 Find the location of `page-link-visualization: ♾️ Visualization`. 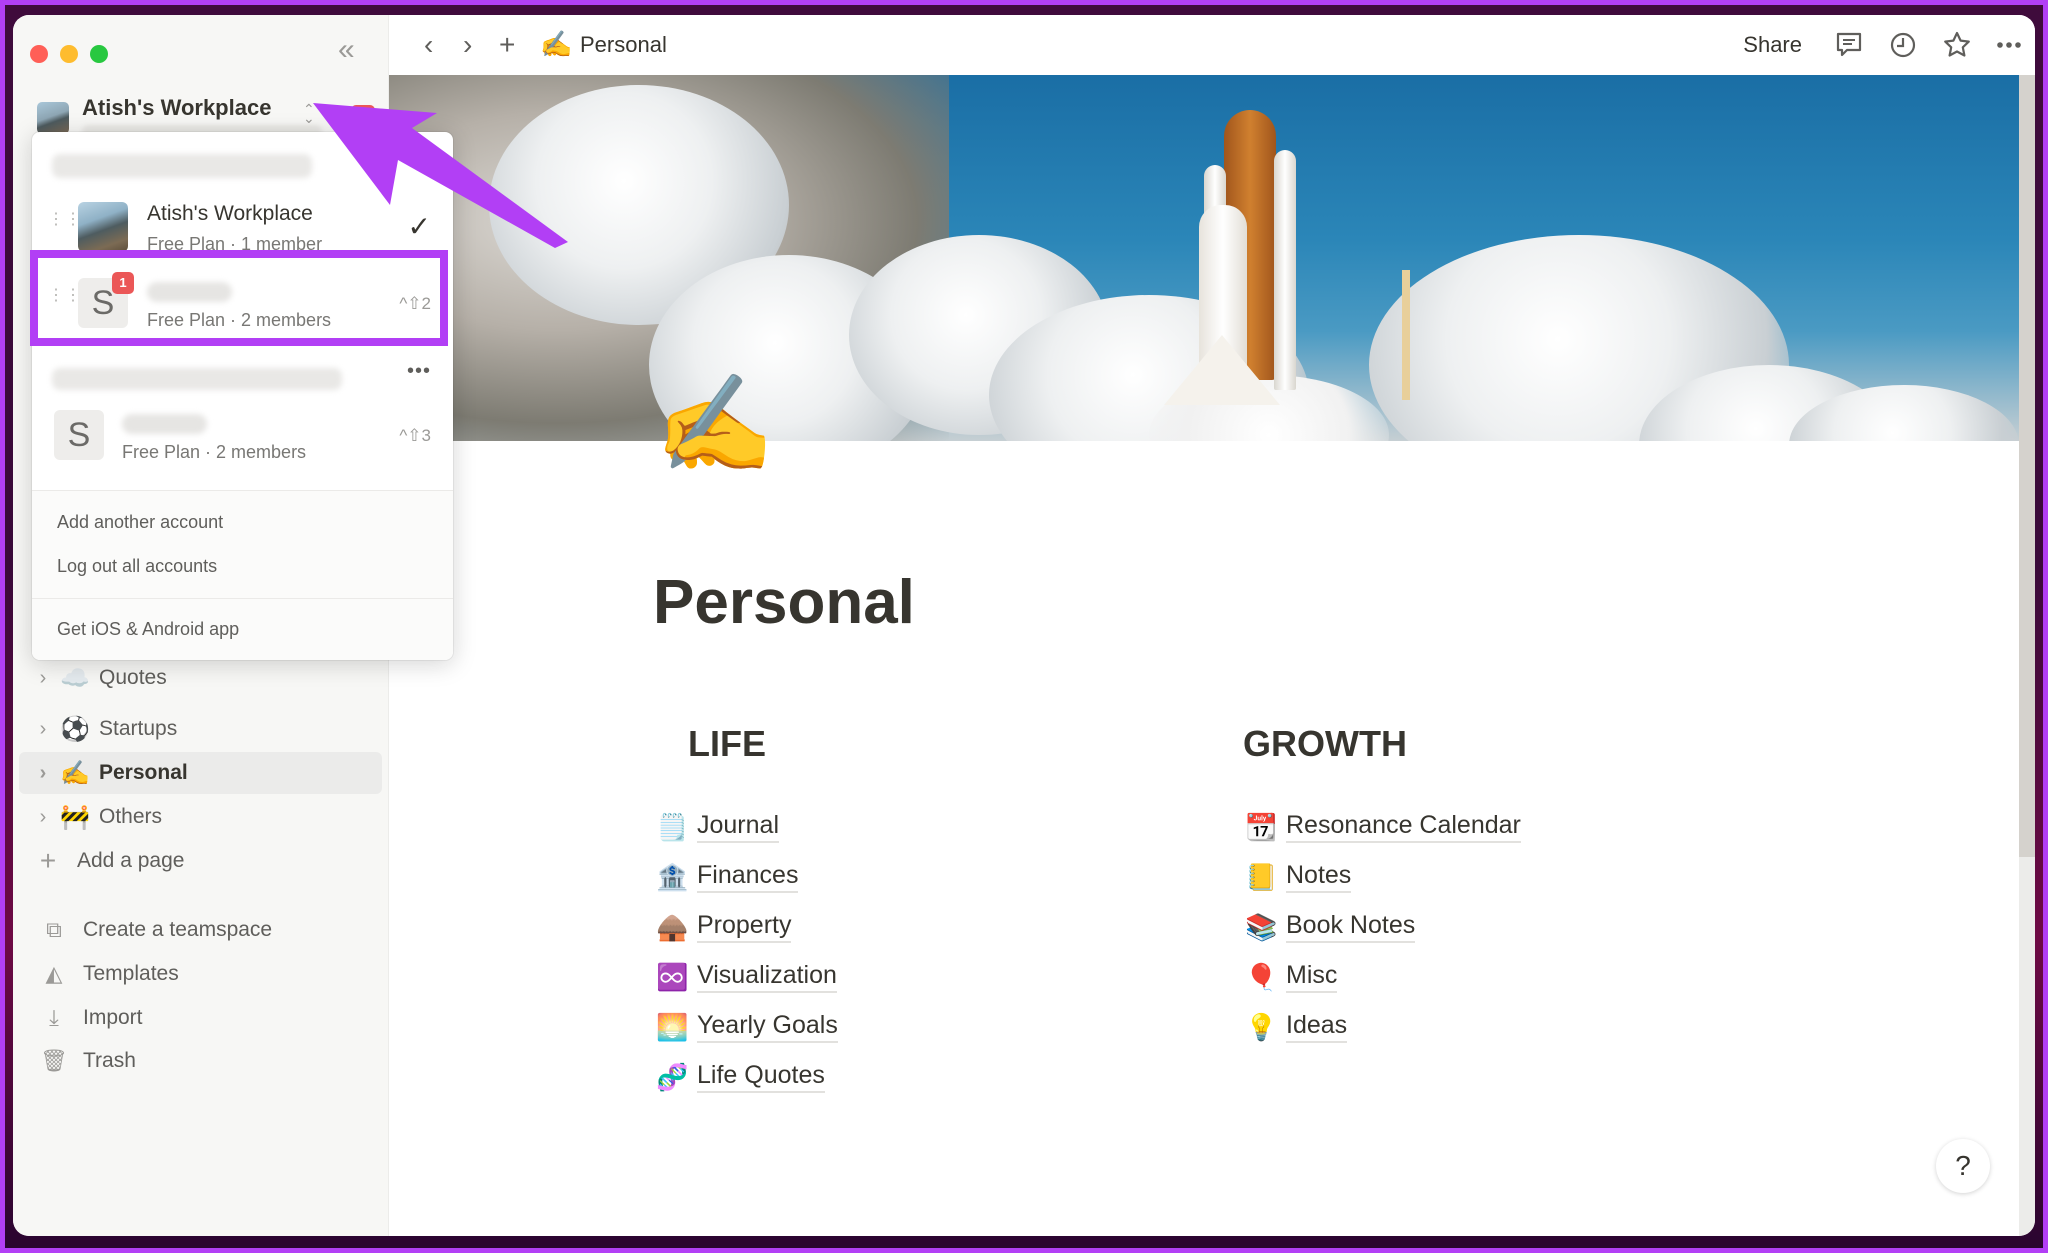

page-link-visualization: ♾️ Visualization is located at coordinates (746, 977).